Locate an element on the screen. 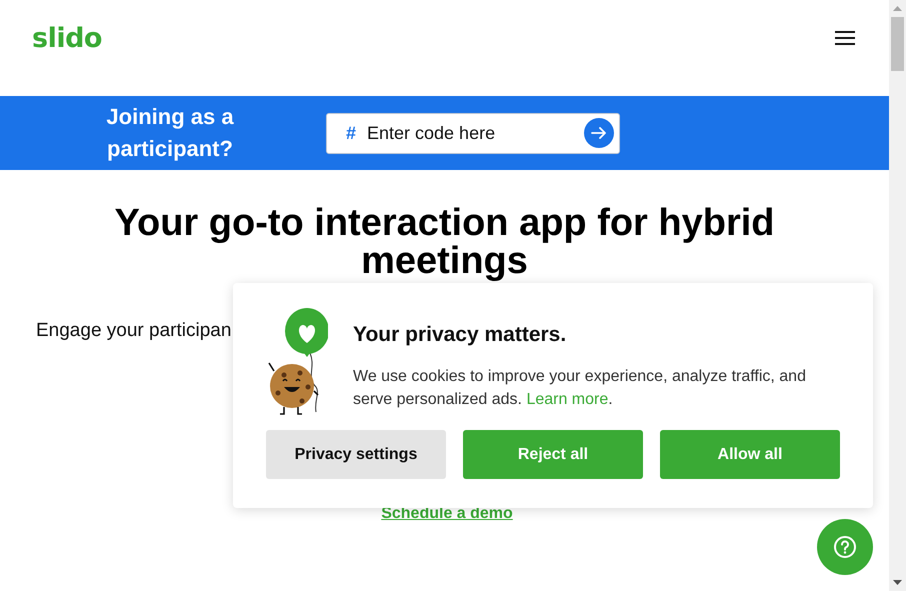  join-prompt: Joining as a participant? is located at coordinates (170, 133).